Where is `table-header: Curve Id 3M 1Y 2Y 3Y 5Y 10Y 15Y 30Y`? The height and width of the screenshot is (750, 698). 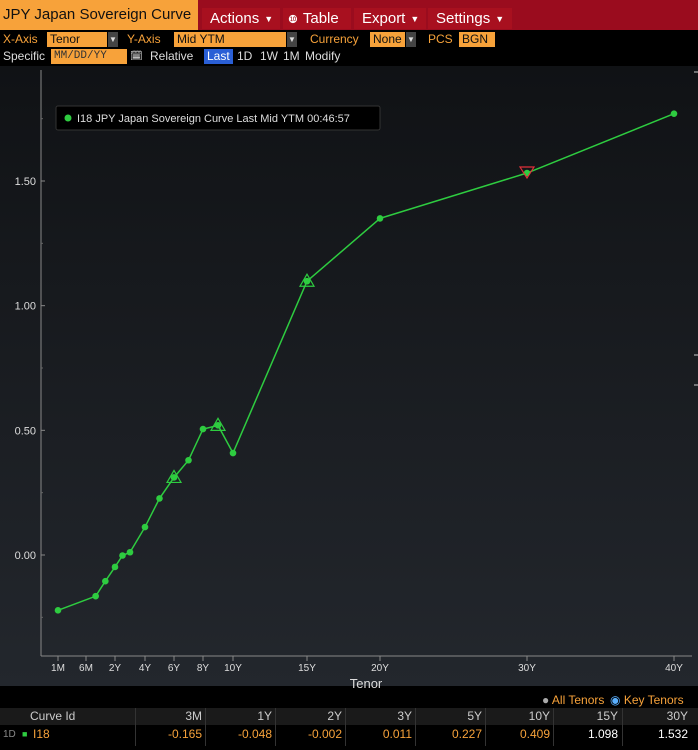 table-header: Curve Id 3M 1Y 2Y 3Y 5Y 10Y 15Y 30Y is located at coordinates (349, 716).